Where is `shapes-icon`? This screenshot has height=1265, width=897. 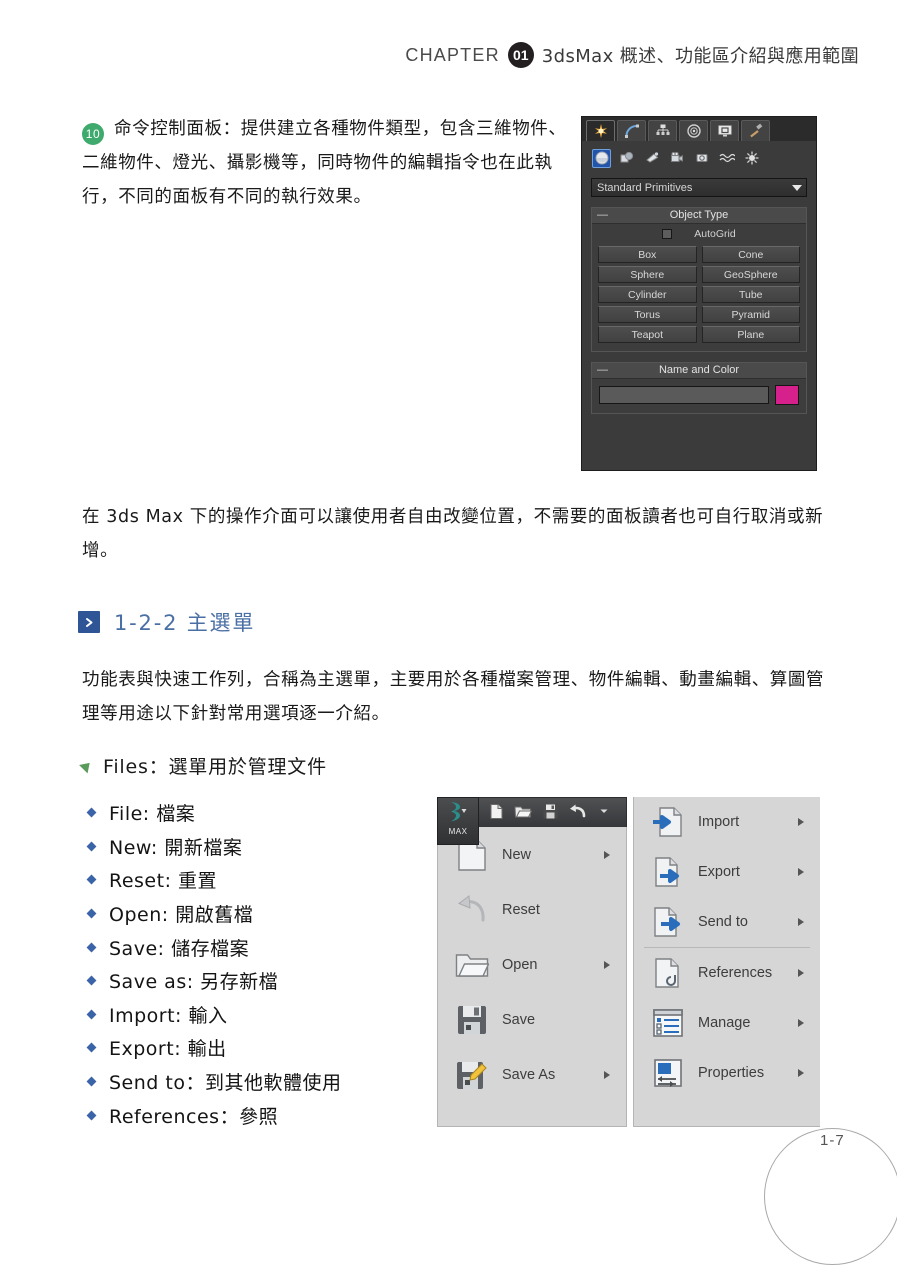 shapes-icon is located at coordinates (626, 157).